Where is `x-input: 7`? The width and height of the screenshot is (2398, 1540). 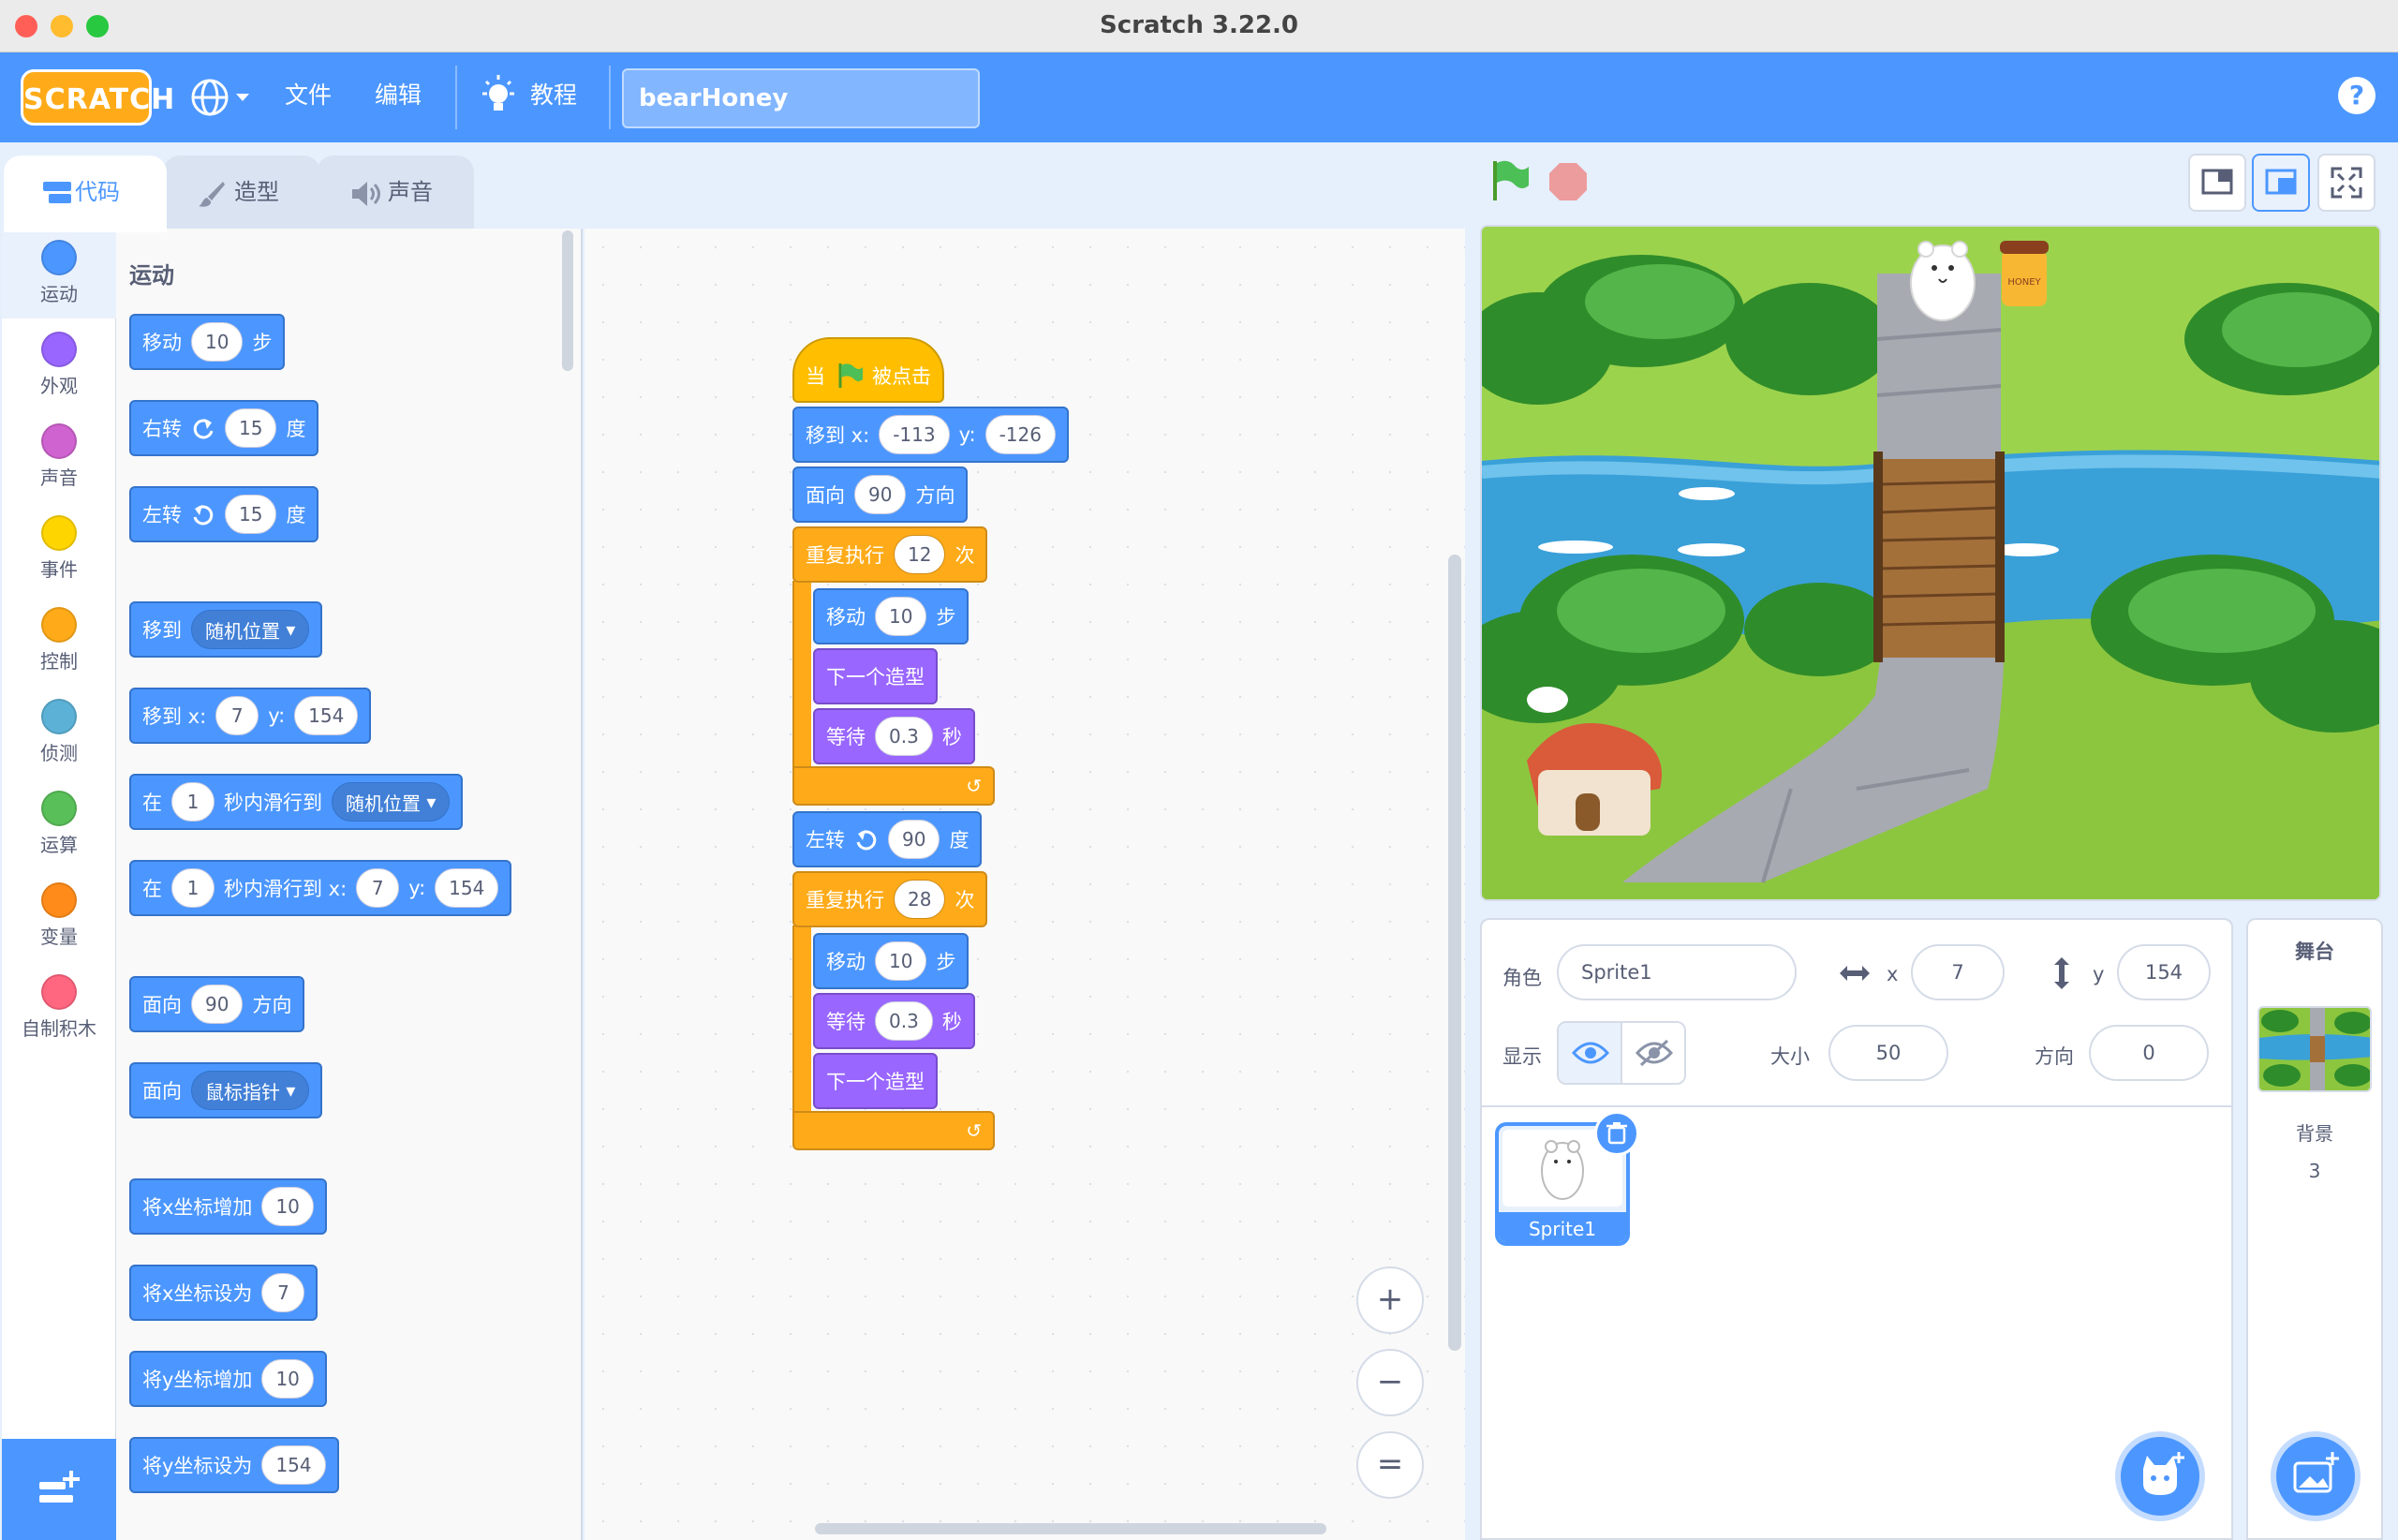 x-input: 7 is located at coordinates (1958, 972).